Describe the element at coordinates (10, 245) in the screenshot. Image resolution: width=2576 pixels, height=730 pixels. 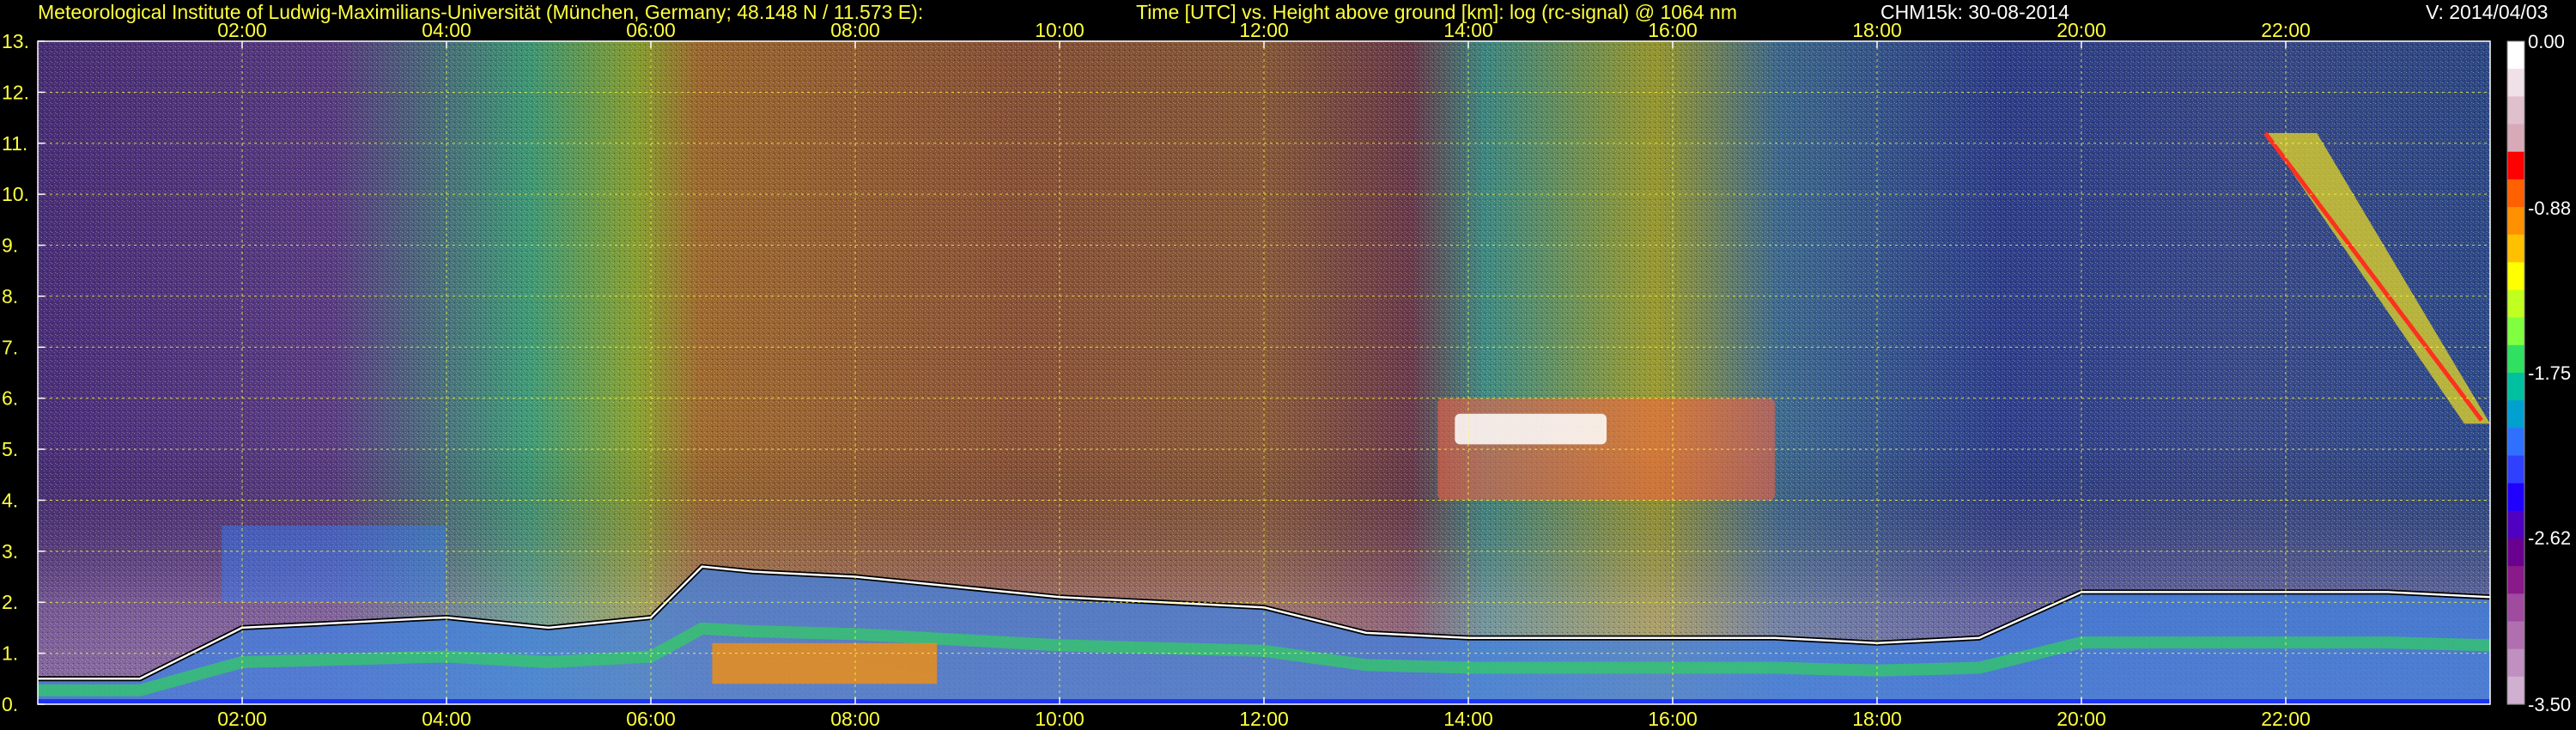
I see `y-tick-label: 9.` at that location.